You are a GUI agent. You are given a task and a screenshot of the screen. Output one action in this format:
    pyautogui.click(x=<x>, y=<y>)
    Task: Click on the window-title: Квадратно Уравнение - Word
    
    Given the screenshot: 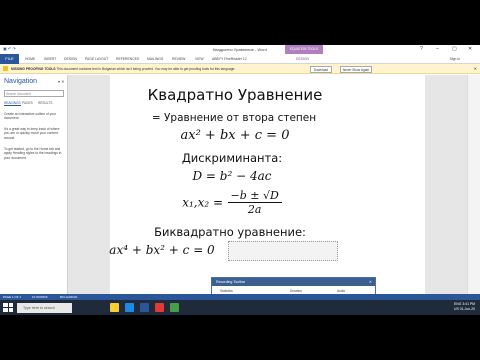 What is the action you would take?
    pyautogui.click(x=240, y=49)
    